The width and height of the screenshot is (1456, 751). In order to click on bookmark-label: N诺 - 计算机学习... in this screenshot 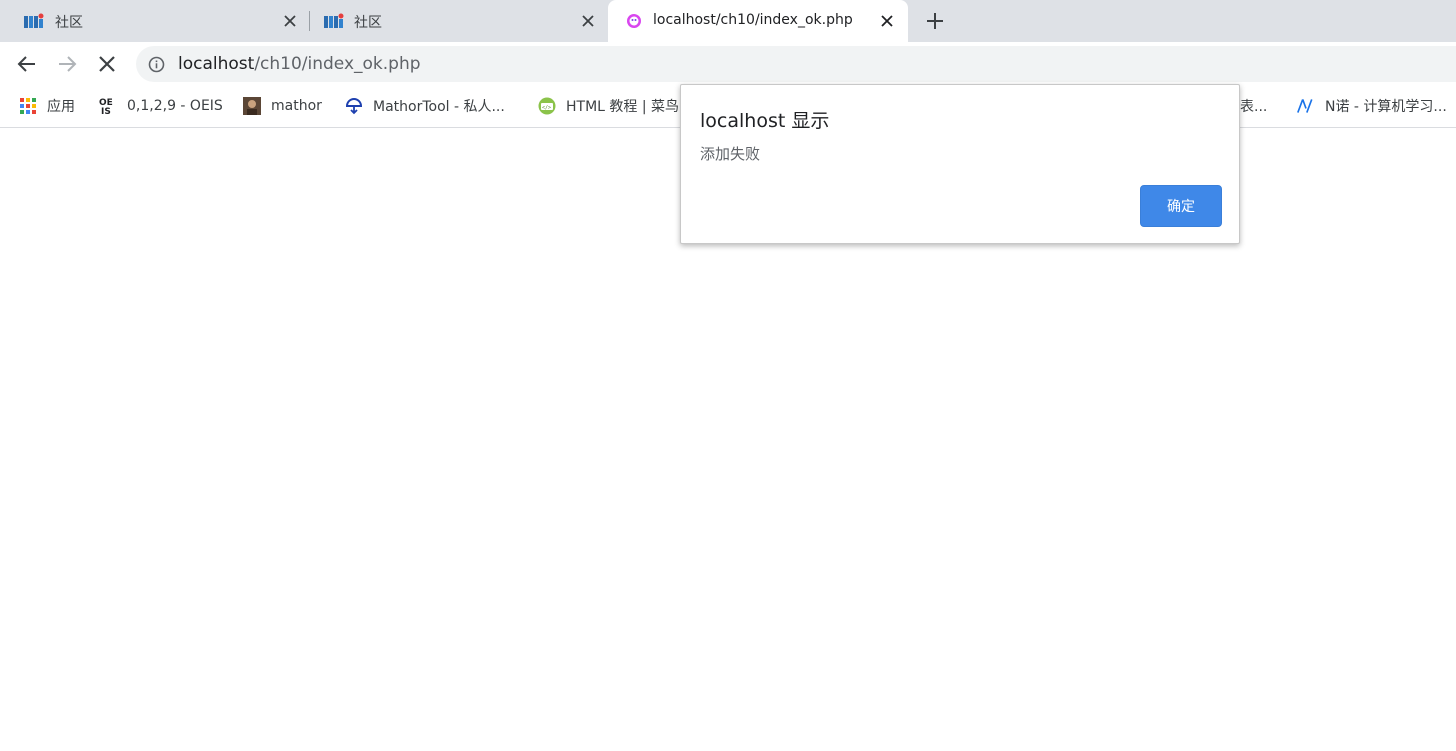, I will do `click(1386, 107)`.